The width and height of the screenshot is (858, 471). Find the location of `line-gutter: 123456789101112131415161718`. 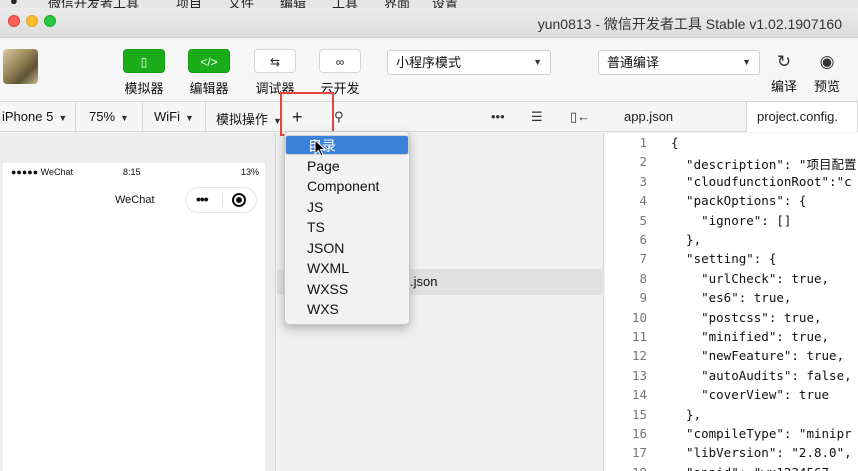

line-gutter: 123456789101112131415161718 is located at coordinates (630, 302).